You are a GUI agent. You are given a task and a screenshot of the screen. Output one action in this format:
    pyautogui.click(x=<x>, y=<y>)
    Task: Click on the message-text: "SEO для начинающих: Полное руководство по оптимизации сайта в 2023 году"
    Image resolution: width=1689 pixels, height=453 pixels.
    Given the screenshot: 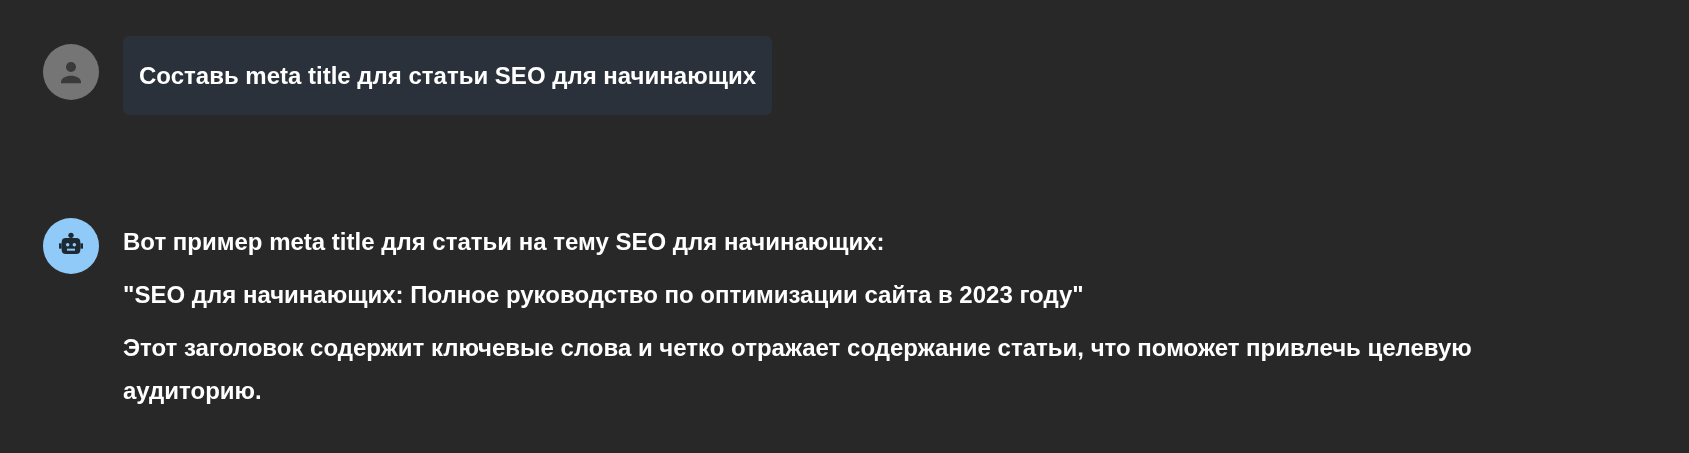 What is the action you would take?
    pyautogui.click(x=604, y=295)
    